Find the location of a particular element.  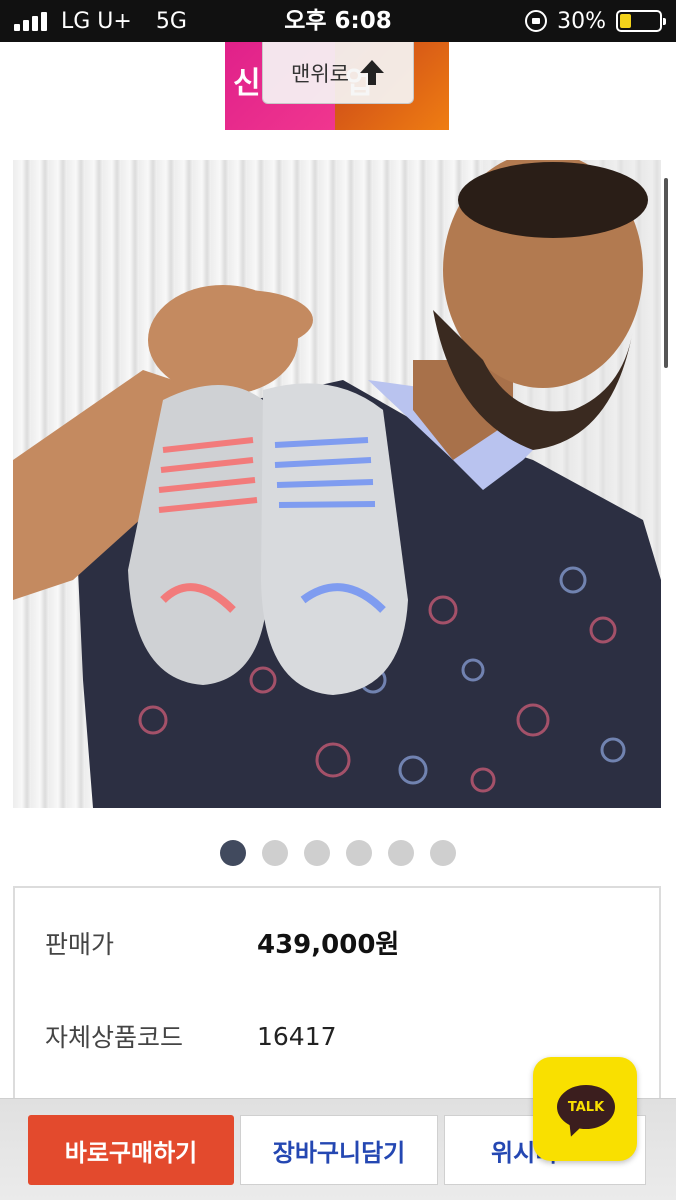

talk-chat-icon: TALK is located at coordinates (586, 1107).